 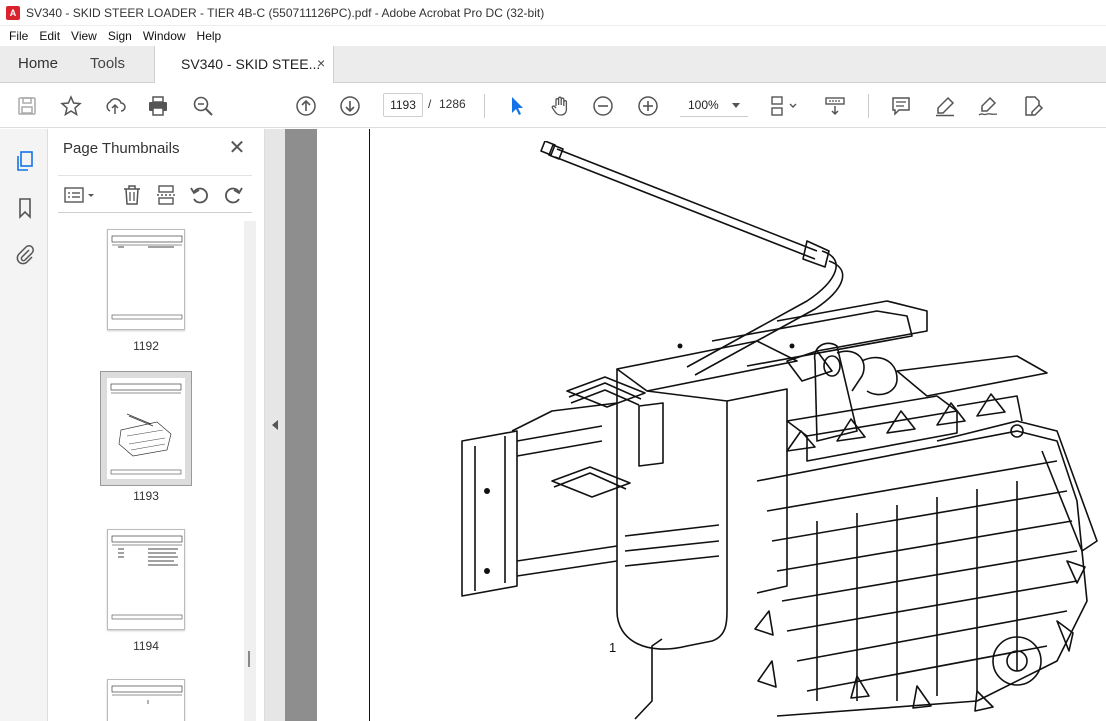 I want to click on bookmark-icon, so click(x=25, y=208).